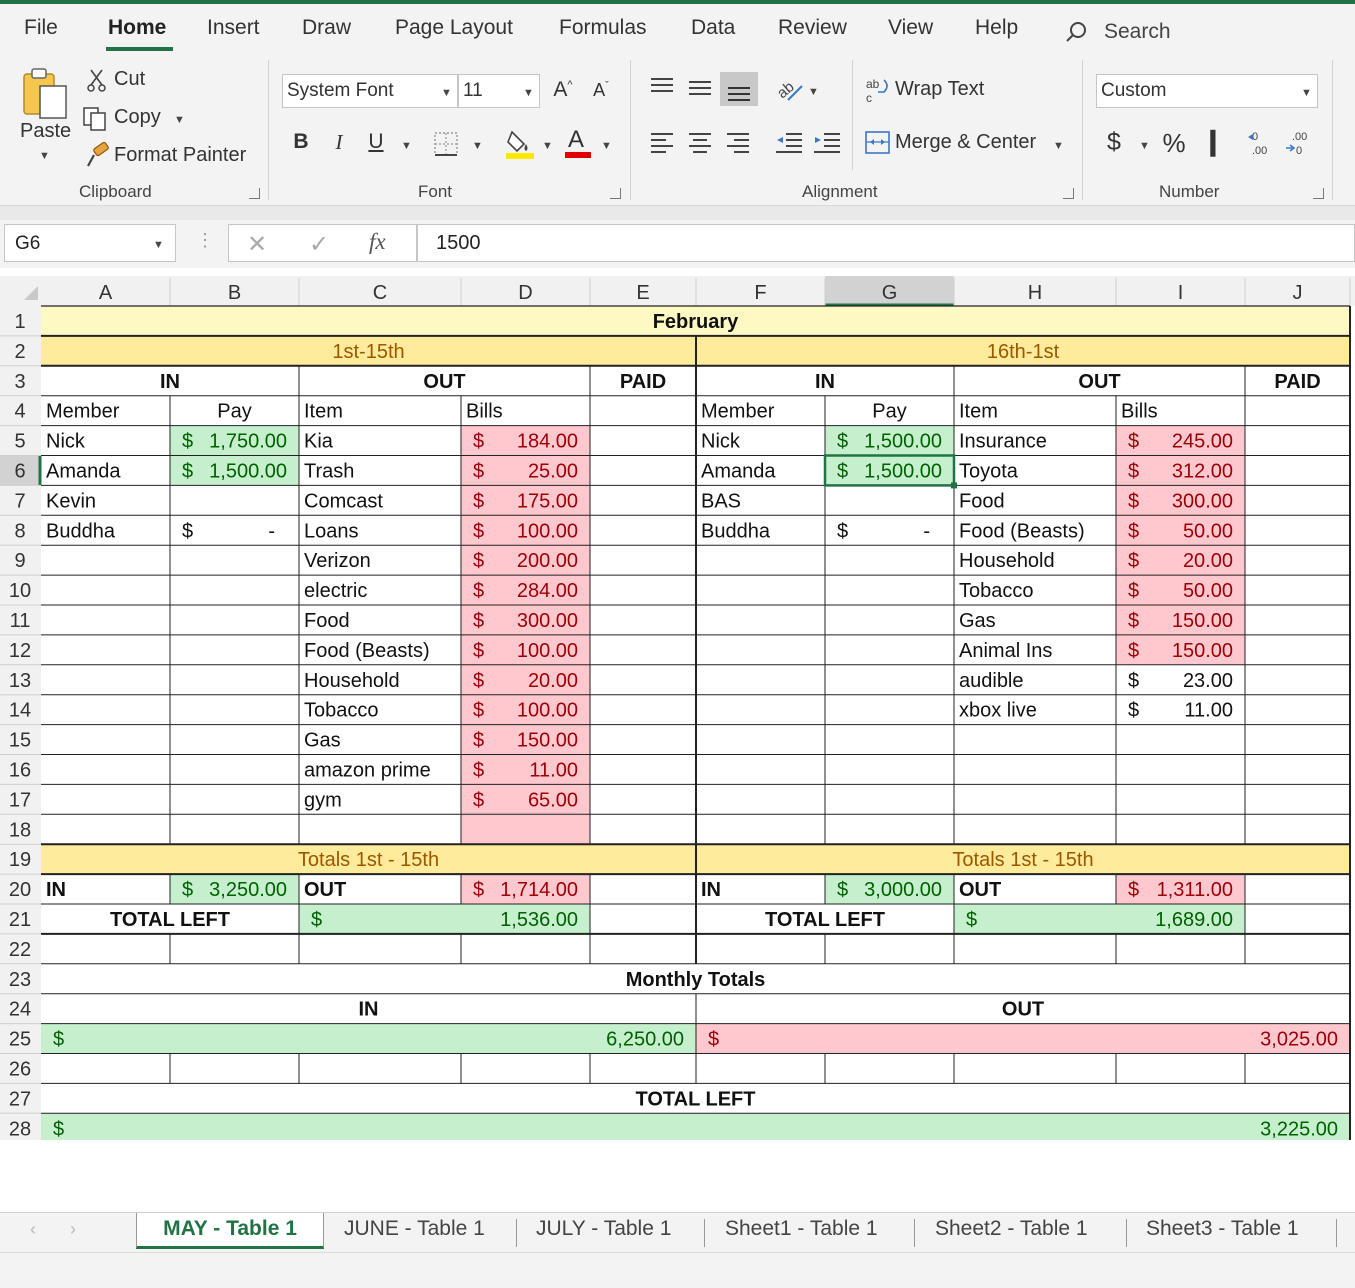  I want to click on row-header: 19, so click(20, 860).